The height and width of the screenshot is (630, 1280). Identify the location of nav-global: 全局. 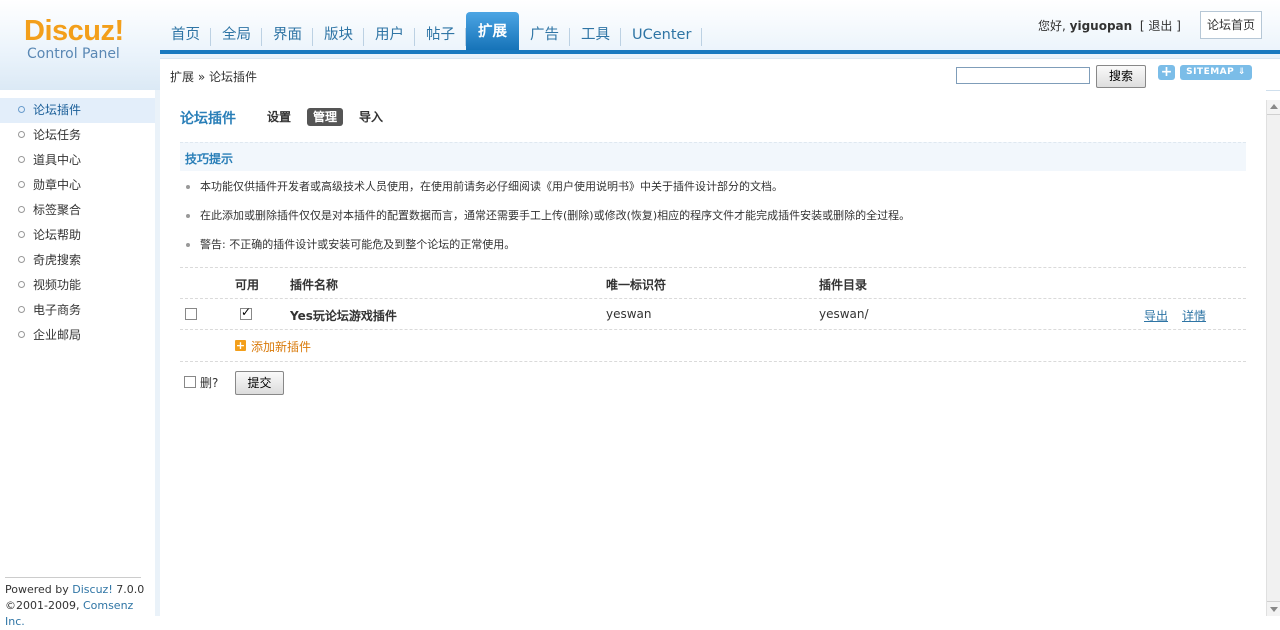
(236, 32).